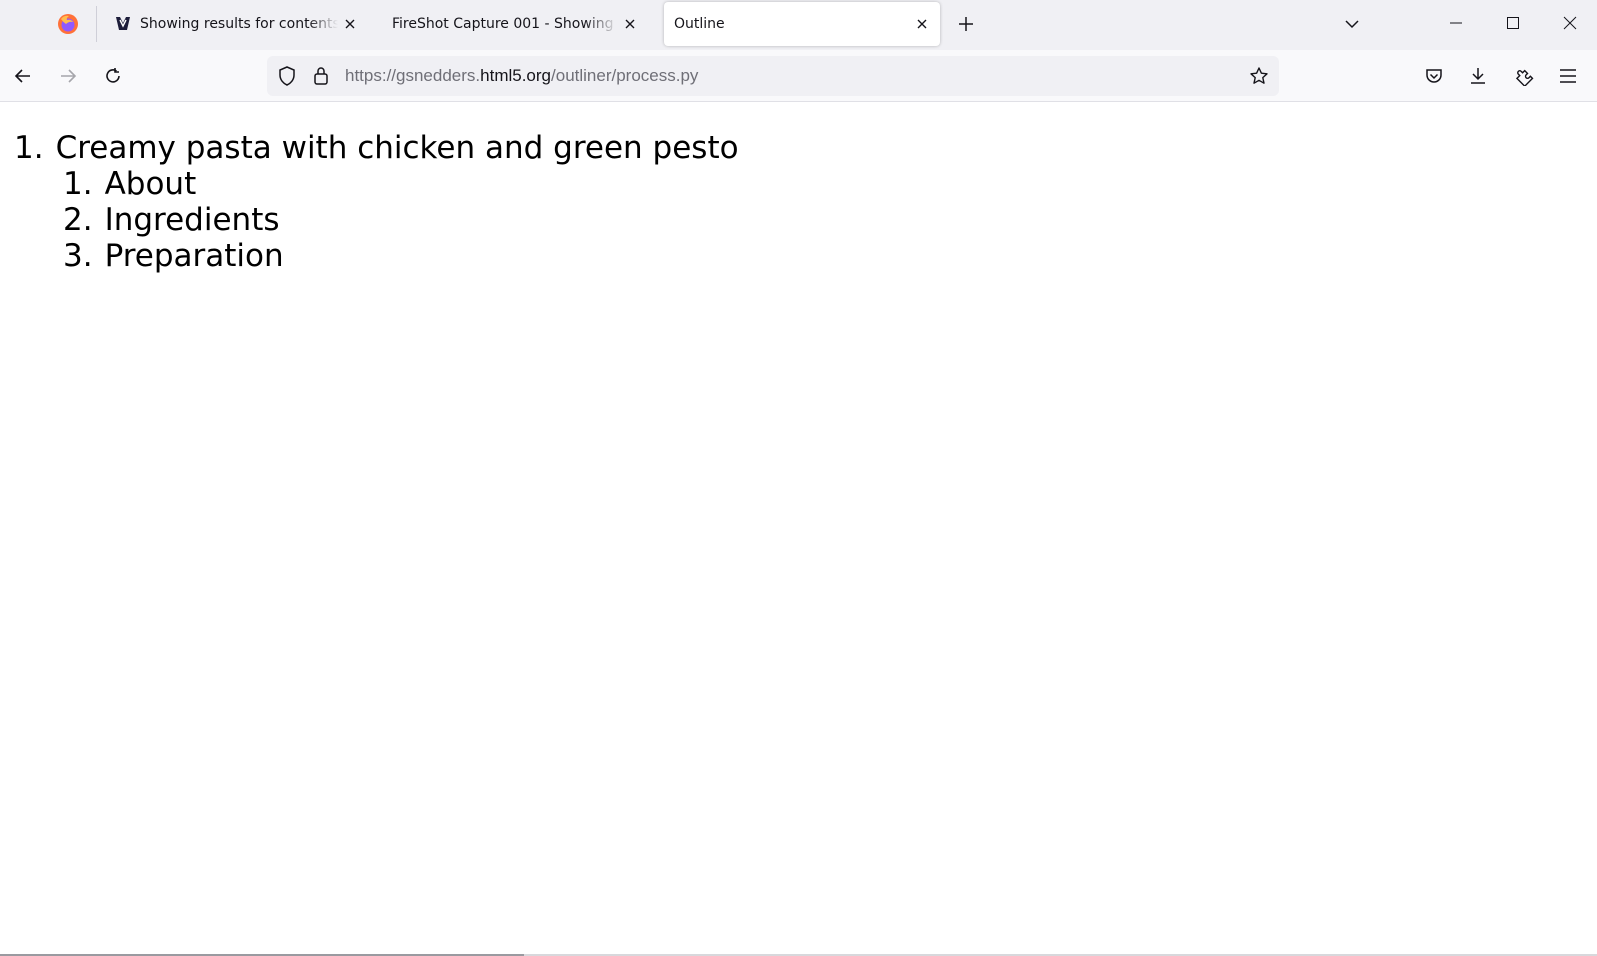  Describe the element at coordinates (113, 76) in the screenshot. I see `reload-icon` at that location.